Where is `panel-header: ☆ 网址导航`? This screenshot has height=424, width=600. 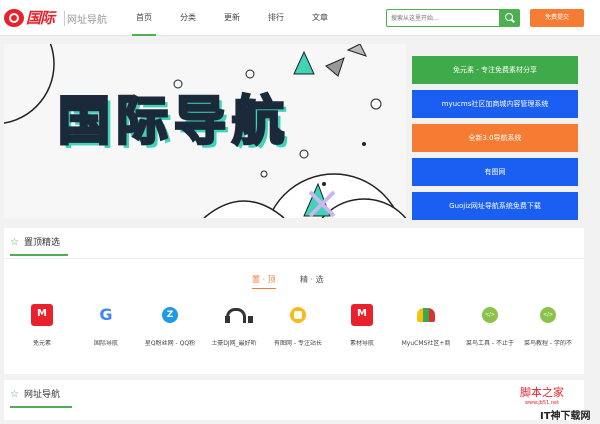 panel-header: ☆ 网址导航 is located at coordinates (41, 398).